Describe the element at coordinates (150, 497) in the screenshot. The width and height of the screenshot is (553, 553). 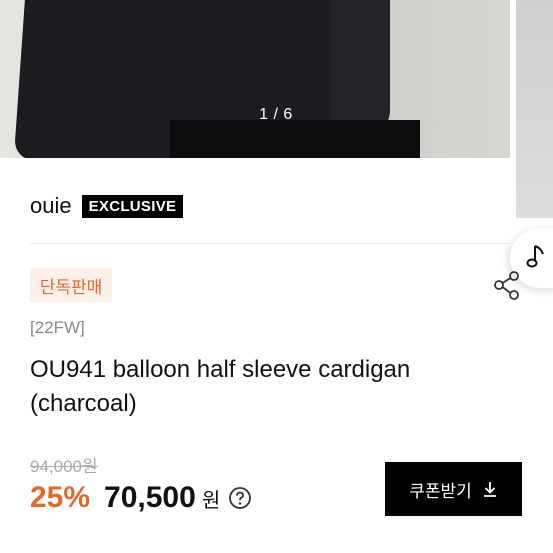
I see `sale-price: 70,500` at that location.